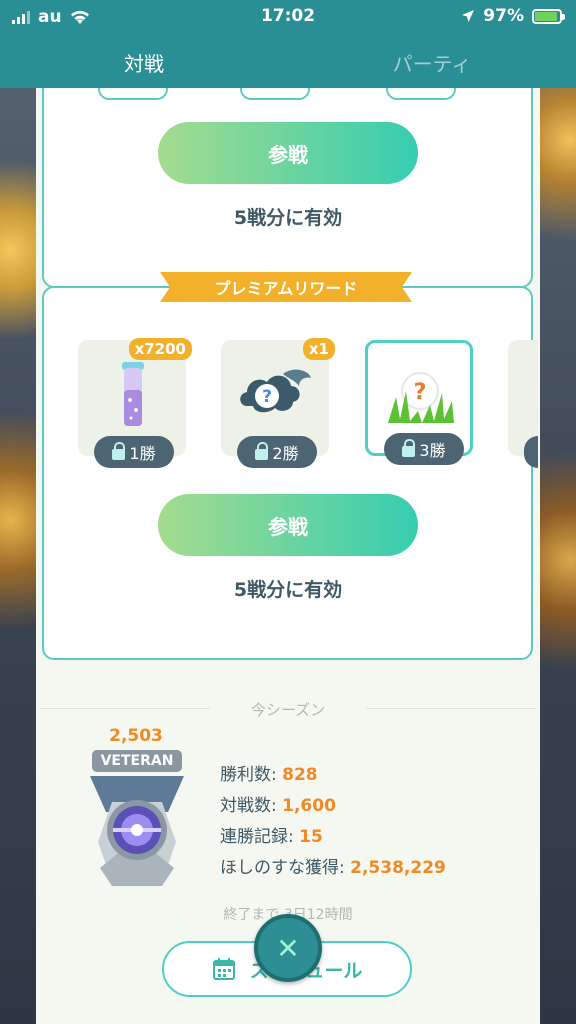  Describe the element at coordinates (133, 394) in the screenshot. I see `stardust-icon` at that location.